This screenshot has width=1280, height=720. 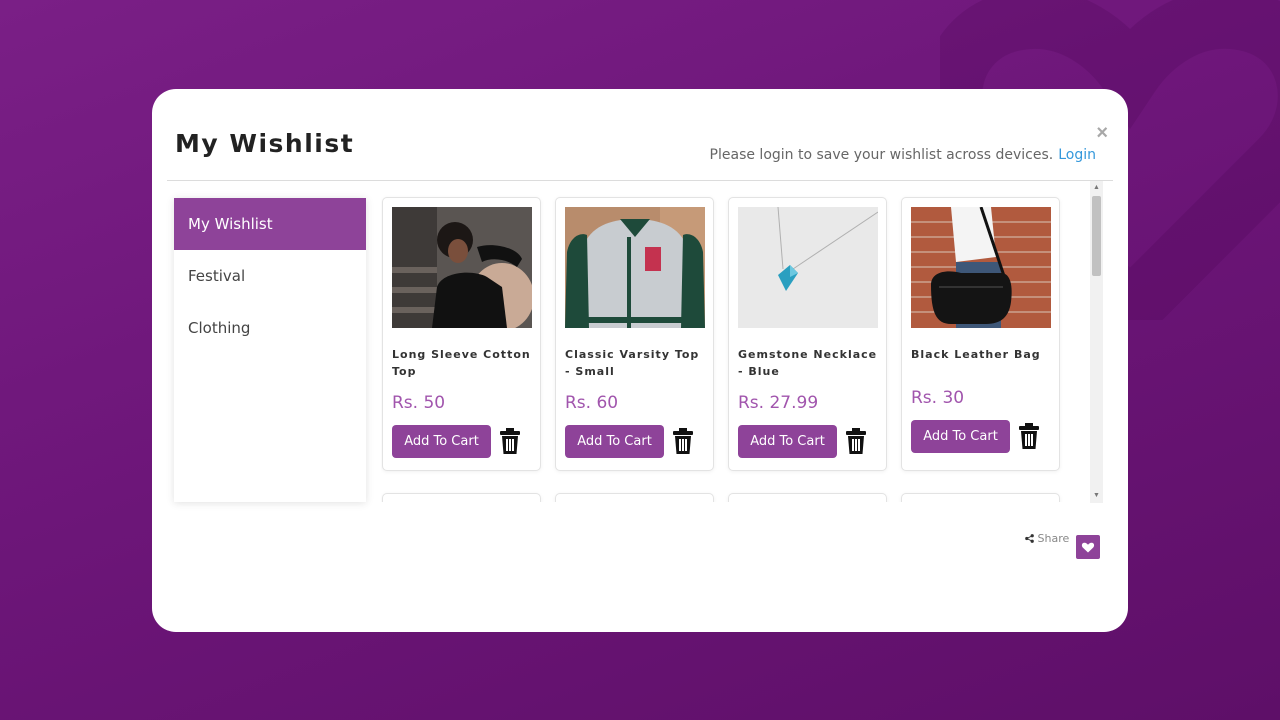 I want to click on product-name: Classic Varsity Top - Small, so click(x=632, y=363).